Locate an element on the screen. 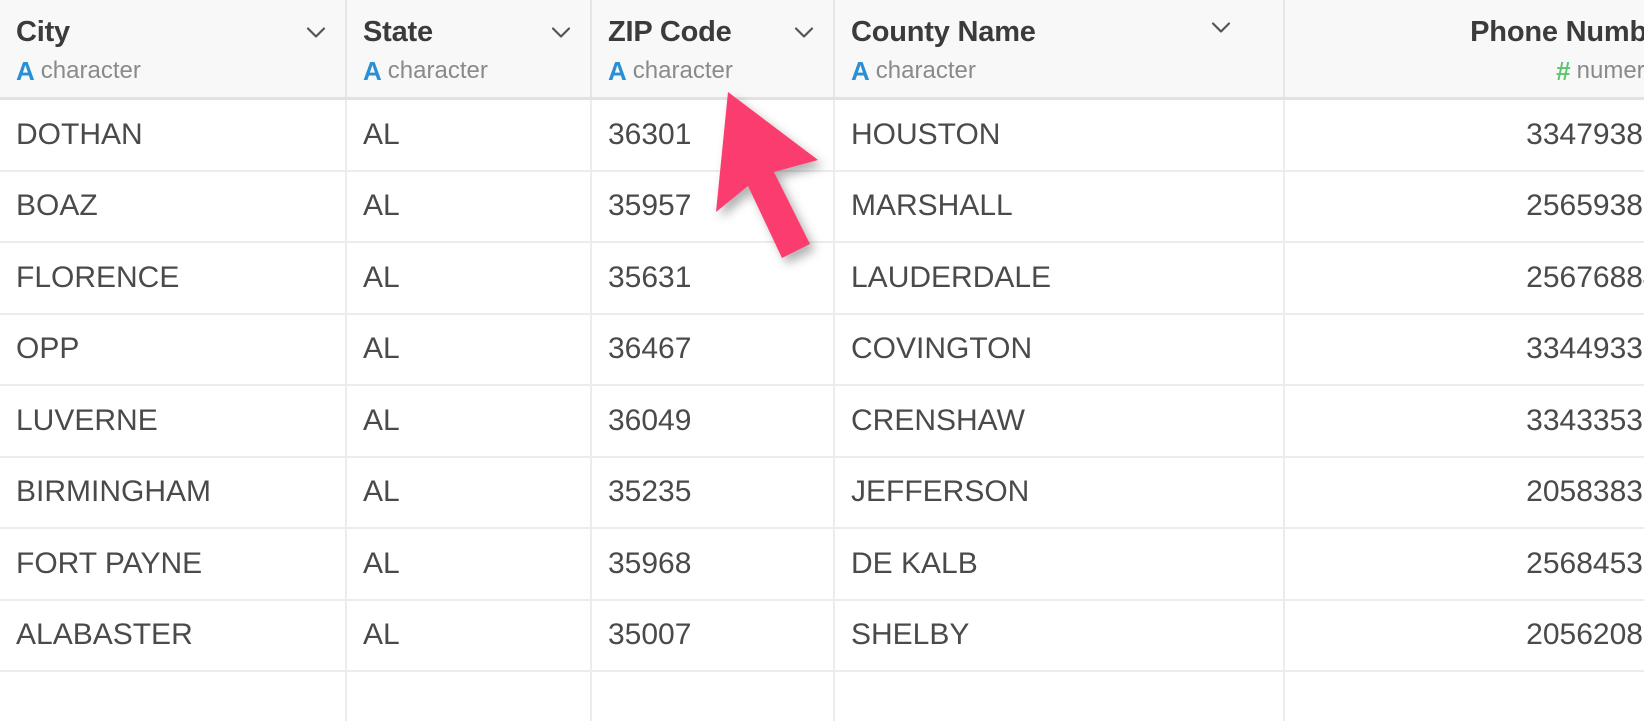 The width and height of the screenshot is (1644, 721). column-title-county-name: County Name is located at coordinates (943, 31).